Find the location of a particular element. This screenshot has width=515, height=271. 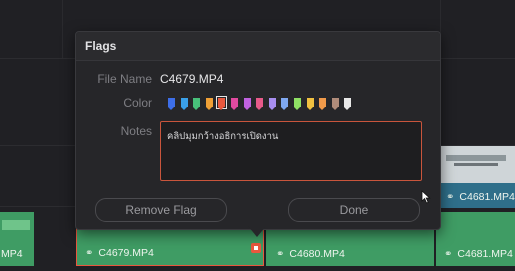

audio-clip: ⚭ C4681.MP4 is located at coordinates (475, 239).